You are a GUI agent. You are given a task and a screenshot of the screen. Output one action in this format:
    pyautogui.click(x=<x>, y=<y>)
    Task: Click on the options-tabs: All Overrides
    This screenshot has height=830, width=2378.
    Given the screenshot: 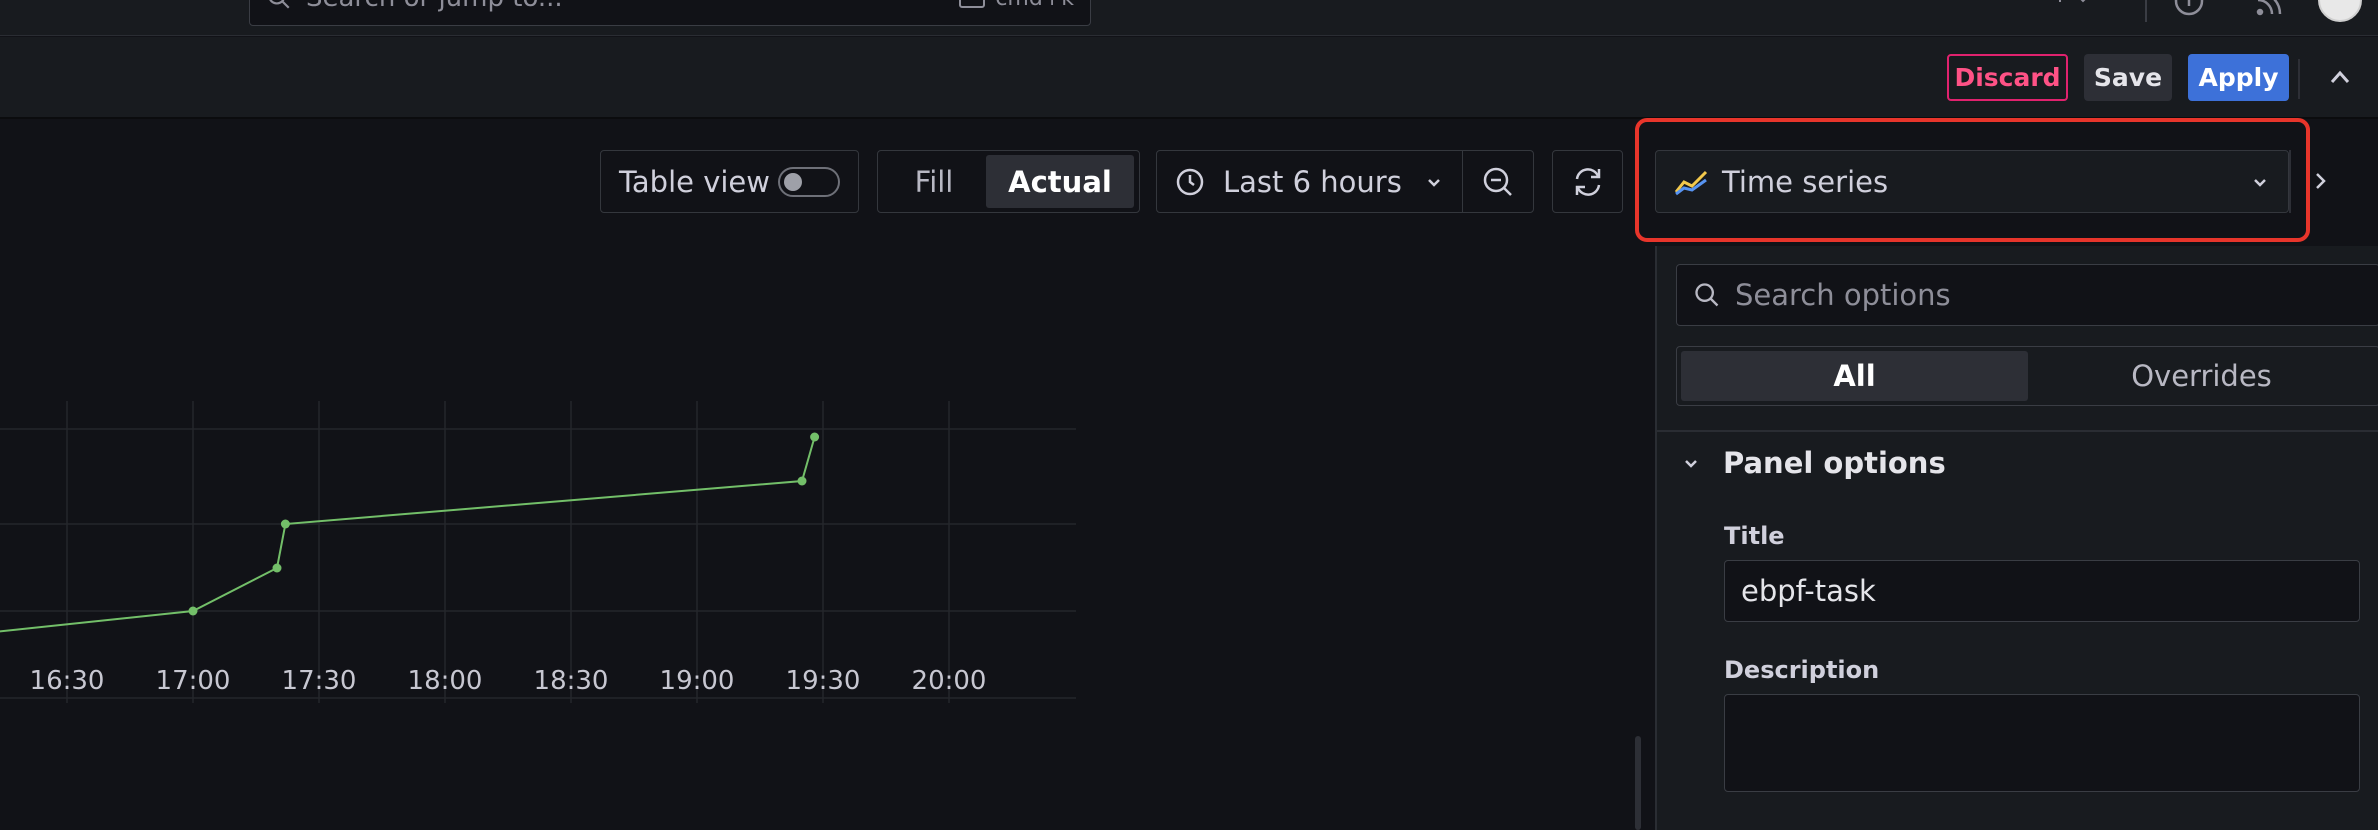 What is the action you would take?
    pyautogui.click(x=2027, y=376)
    